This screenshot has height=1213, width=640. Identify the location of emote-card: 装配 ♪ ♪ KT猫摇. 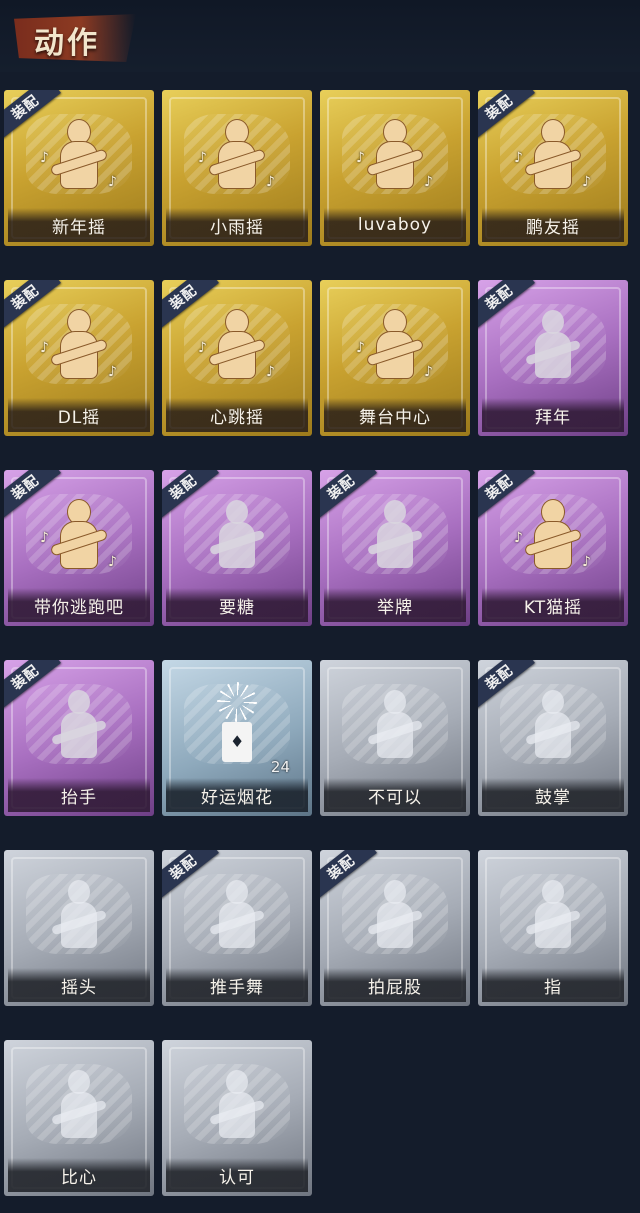
(553, 548).